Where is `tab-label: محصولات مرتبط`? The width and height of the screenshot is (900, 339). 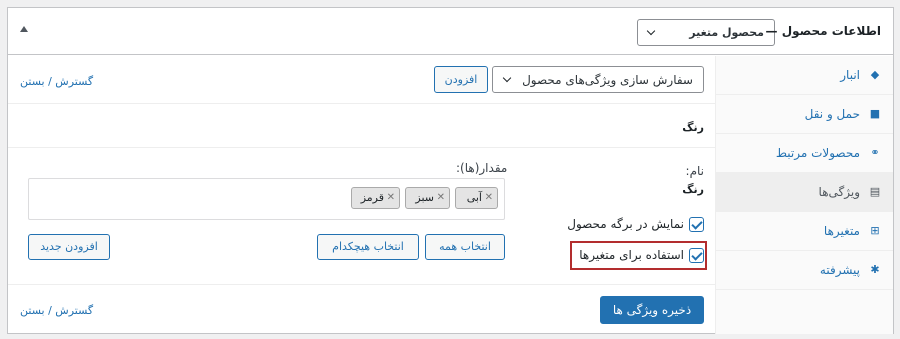
tab-label: محصولات مرتبط is located at coordinates (817, 153).